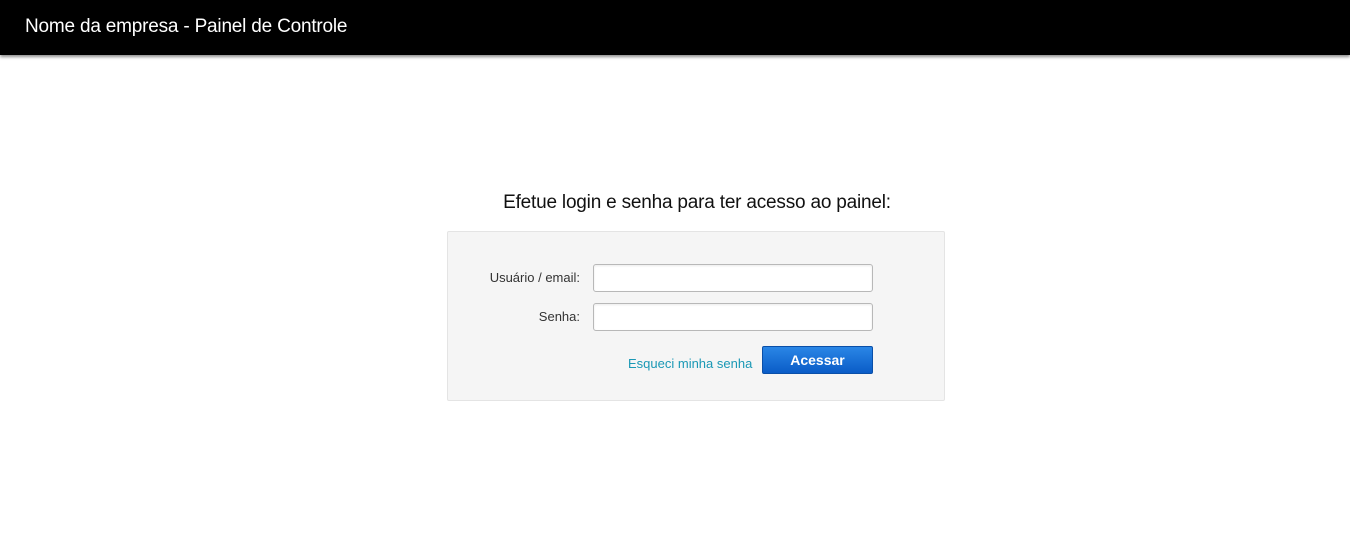 Image resolution: width=1350 pixels, height=556 pixels. Describe the element at coordinates (733, 317) in the screenshot. I see `password-input` at that location.